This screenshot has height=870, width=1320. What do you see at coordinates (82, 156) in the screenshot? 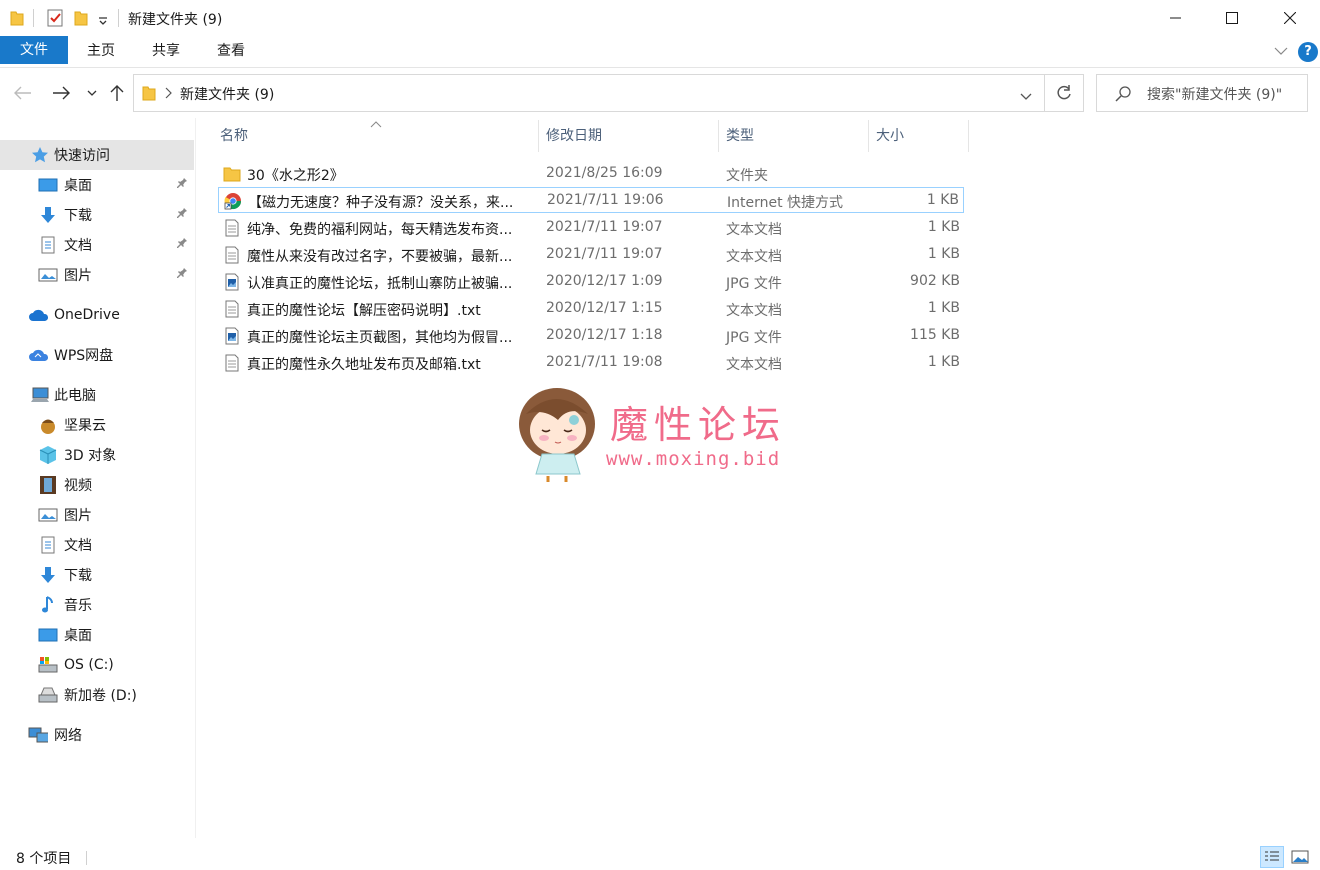
I see `sidebar-item-label: 快速访问` at bounding box center [82, 156].